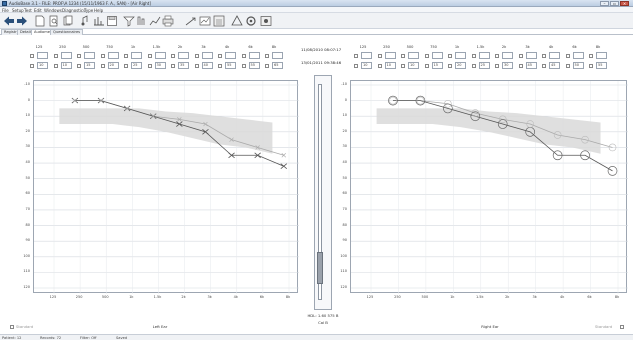 The height and width of the screenshot is (340, 633). Describe the element at coordinates (277, 65) in the screenshot. I see `threshold-field: 65` at that location.